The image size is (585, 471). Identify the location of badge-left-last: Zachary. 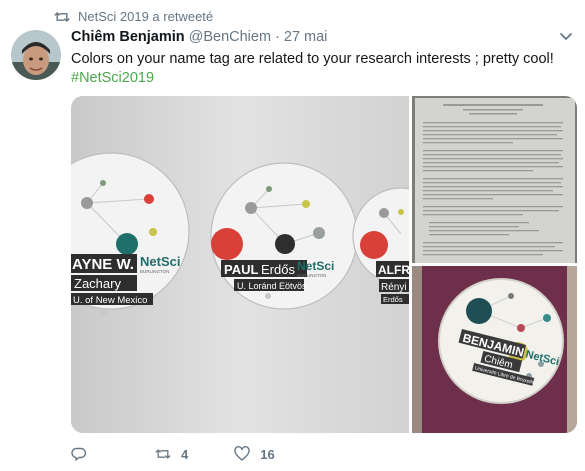
(97, 283).